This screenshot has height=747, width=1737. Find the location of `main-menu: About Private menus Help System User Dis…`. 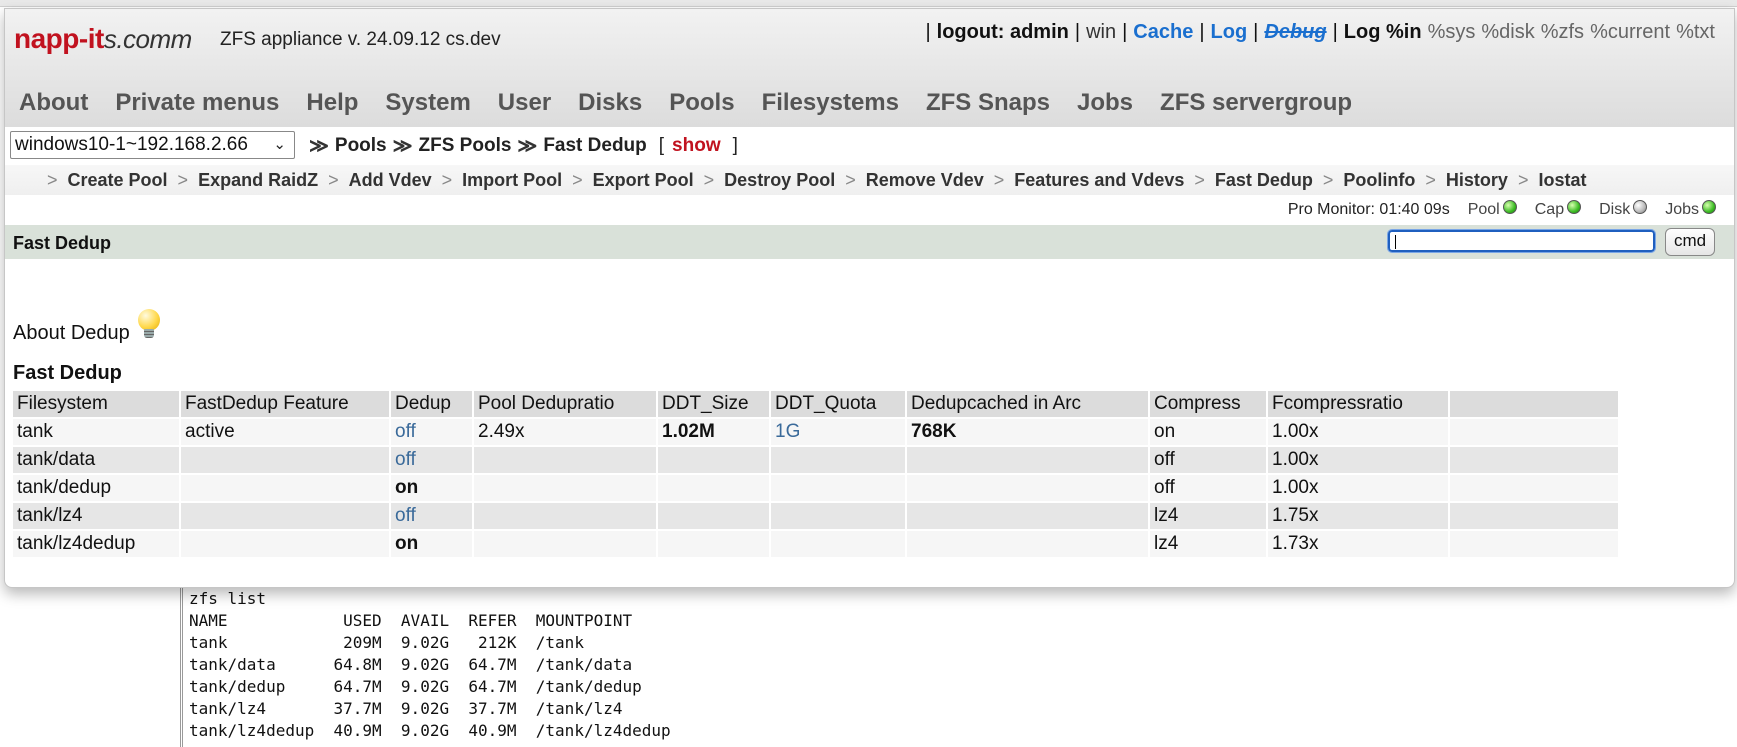

main-menu: About Private menus Help System User Dis… is located at coordinates (699, 103).